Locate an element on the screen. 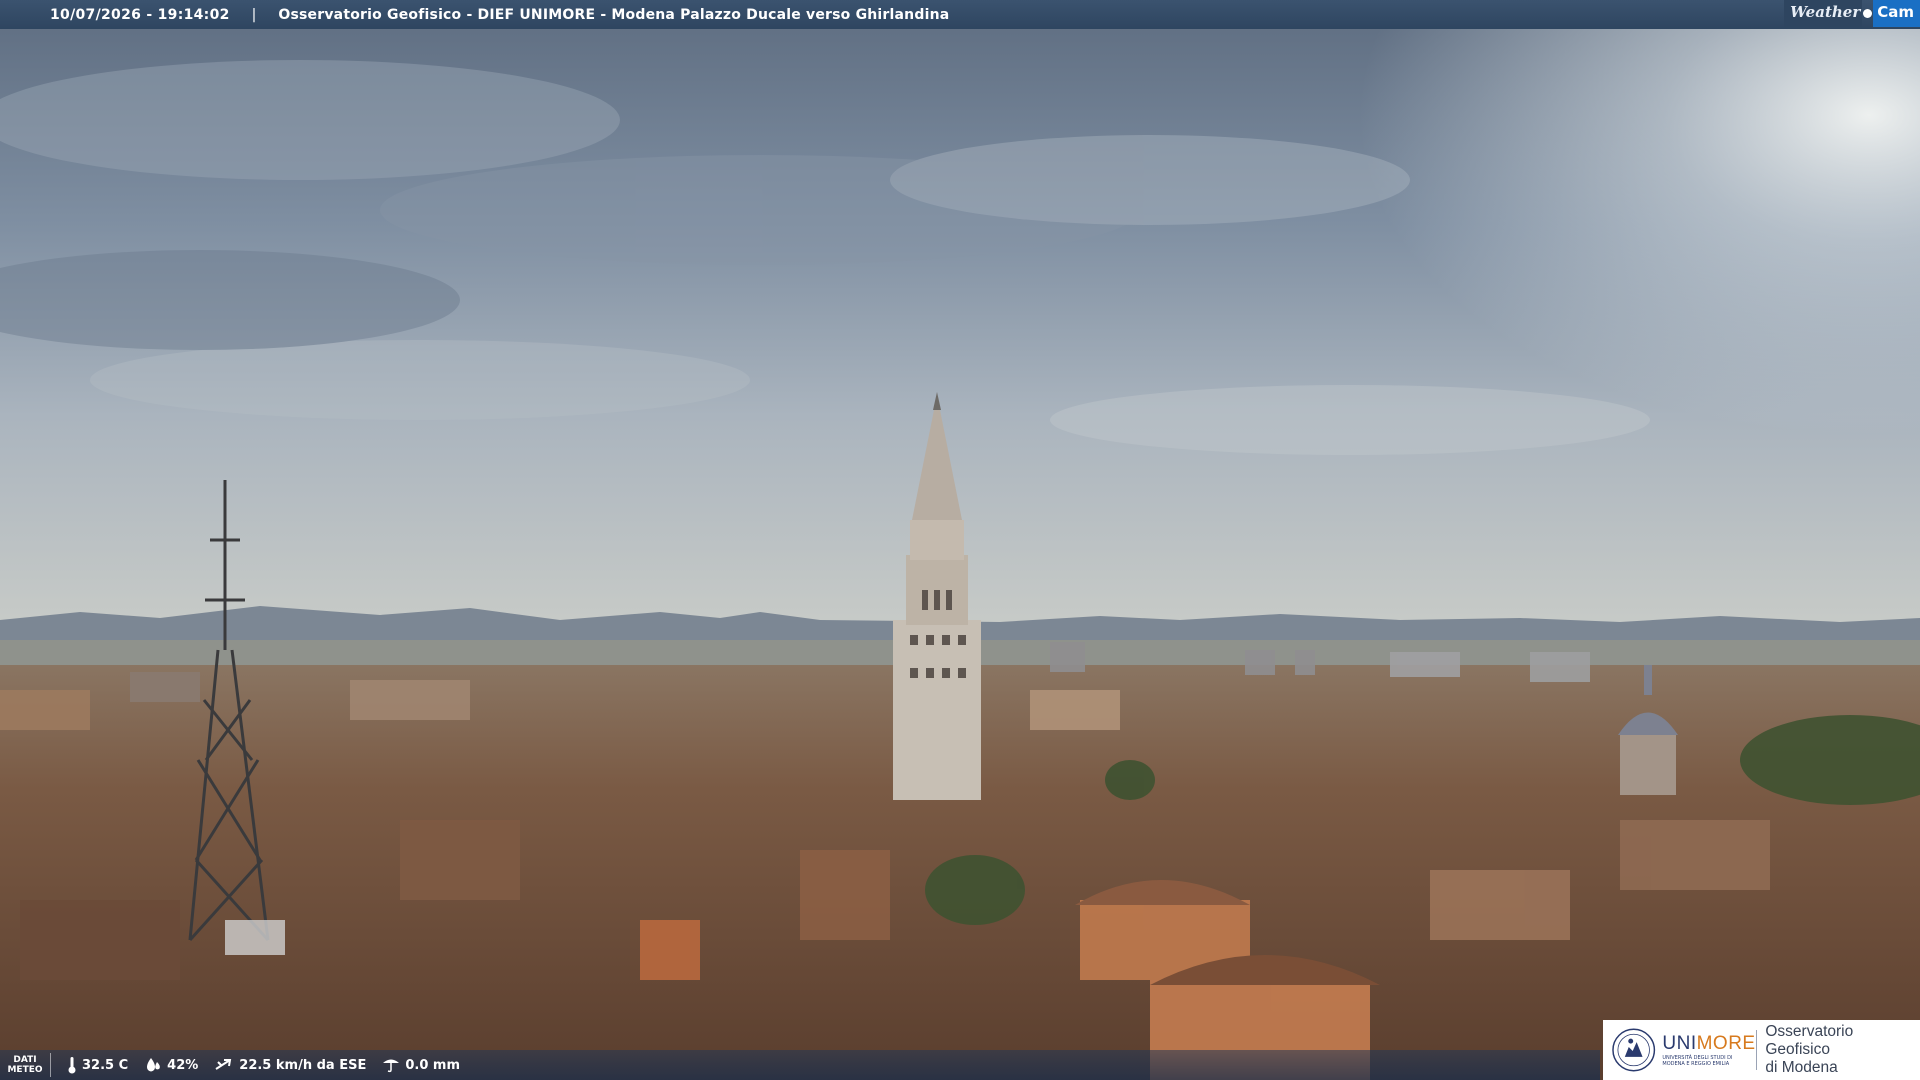 The height and width of the screenshot is (1080, 1920). rain-gauge-icon is located at coordinates (391, 1066).